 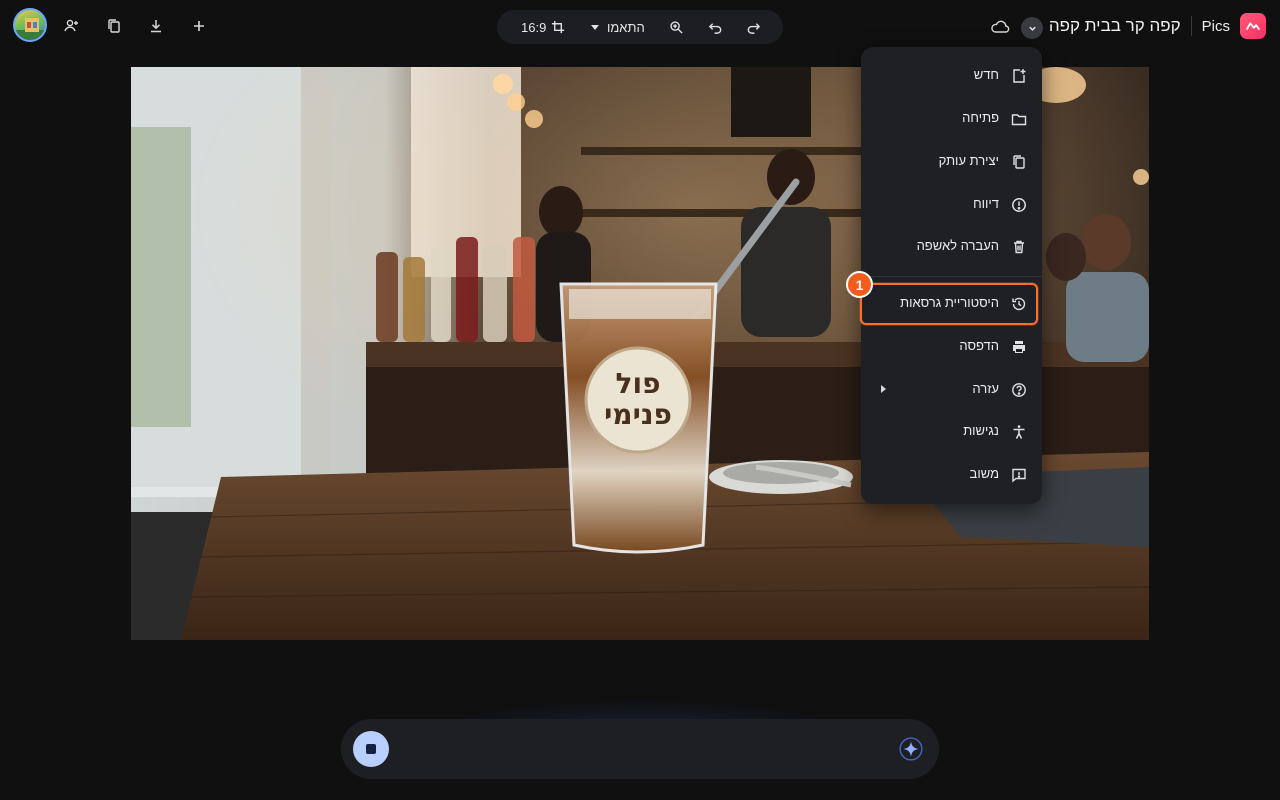 What do you see at coordinates (1019, 247) in the screenshot?
I see `trash-icon` at bounding box center [1019, 247].